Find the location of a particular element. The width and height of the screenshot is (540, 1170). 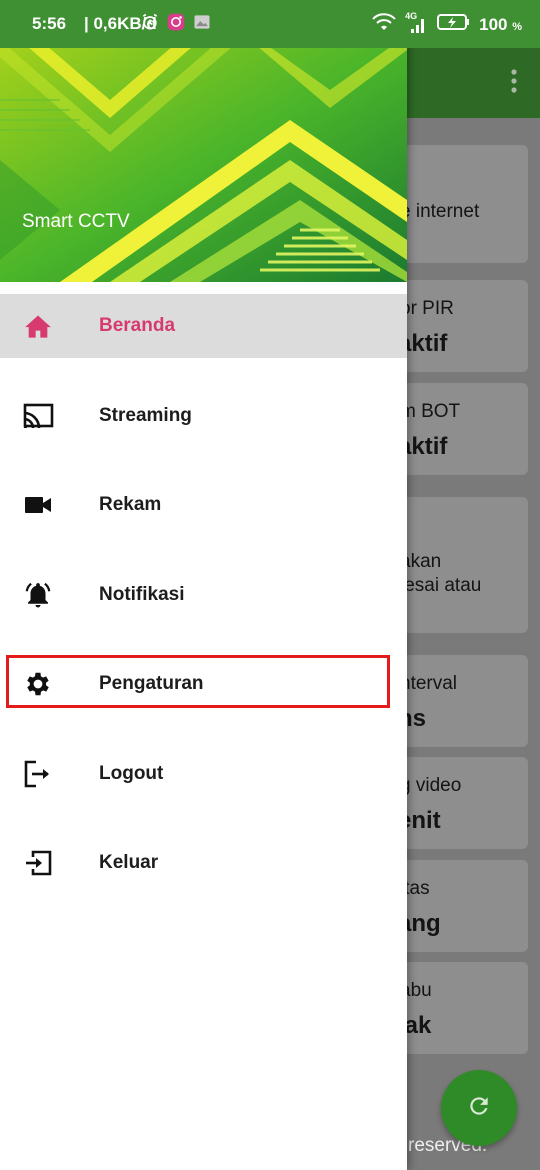

bg-card-text: g video is located at coordinates (431, 785).